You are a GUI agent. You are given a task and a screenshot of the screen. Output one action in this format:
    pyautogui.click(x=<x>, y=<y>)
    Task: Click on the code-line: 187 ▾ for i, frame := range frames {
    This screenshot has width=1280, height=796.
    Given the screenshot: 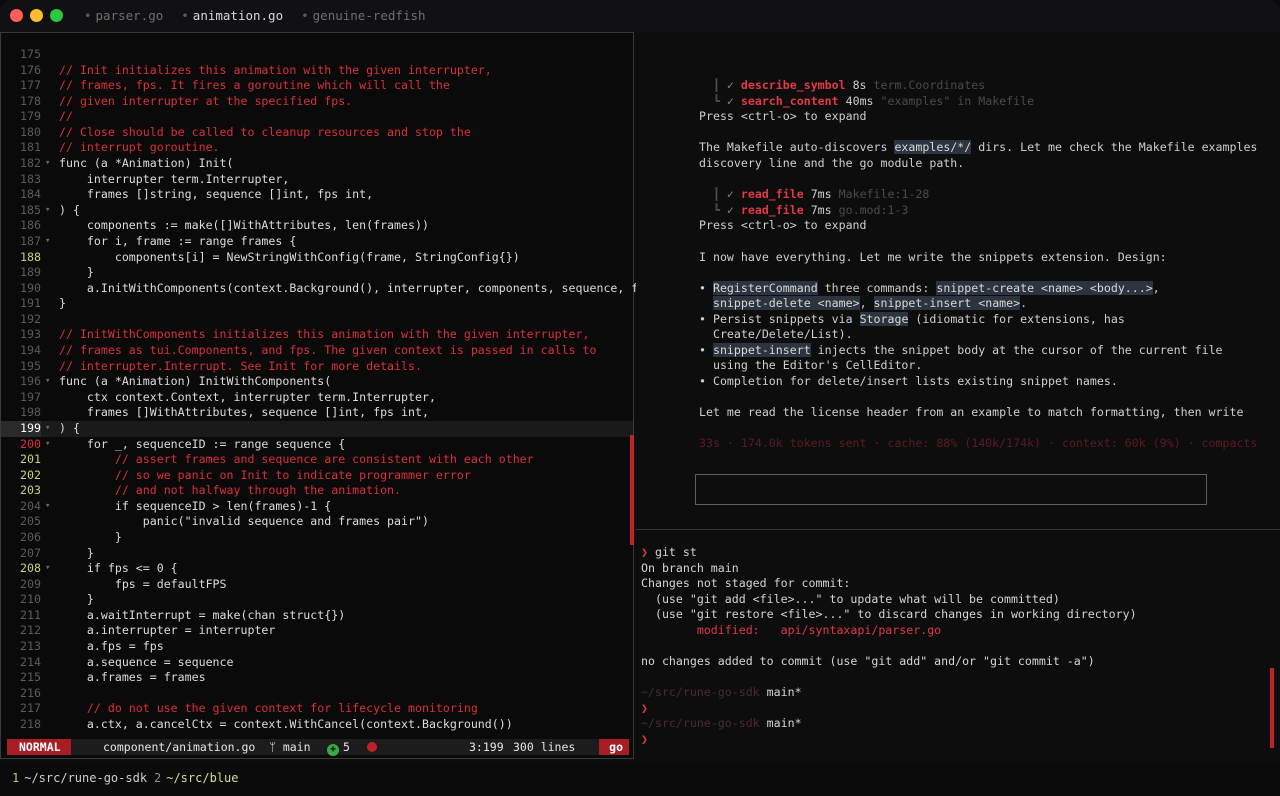 What is the action you would take?
    pyautogui.click(x=316, y=242)
    